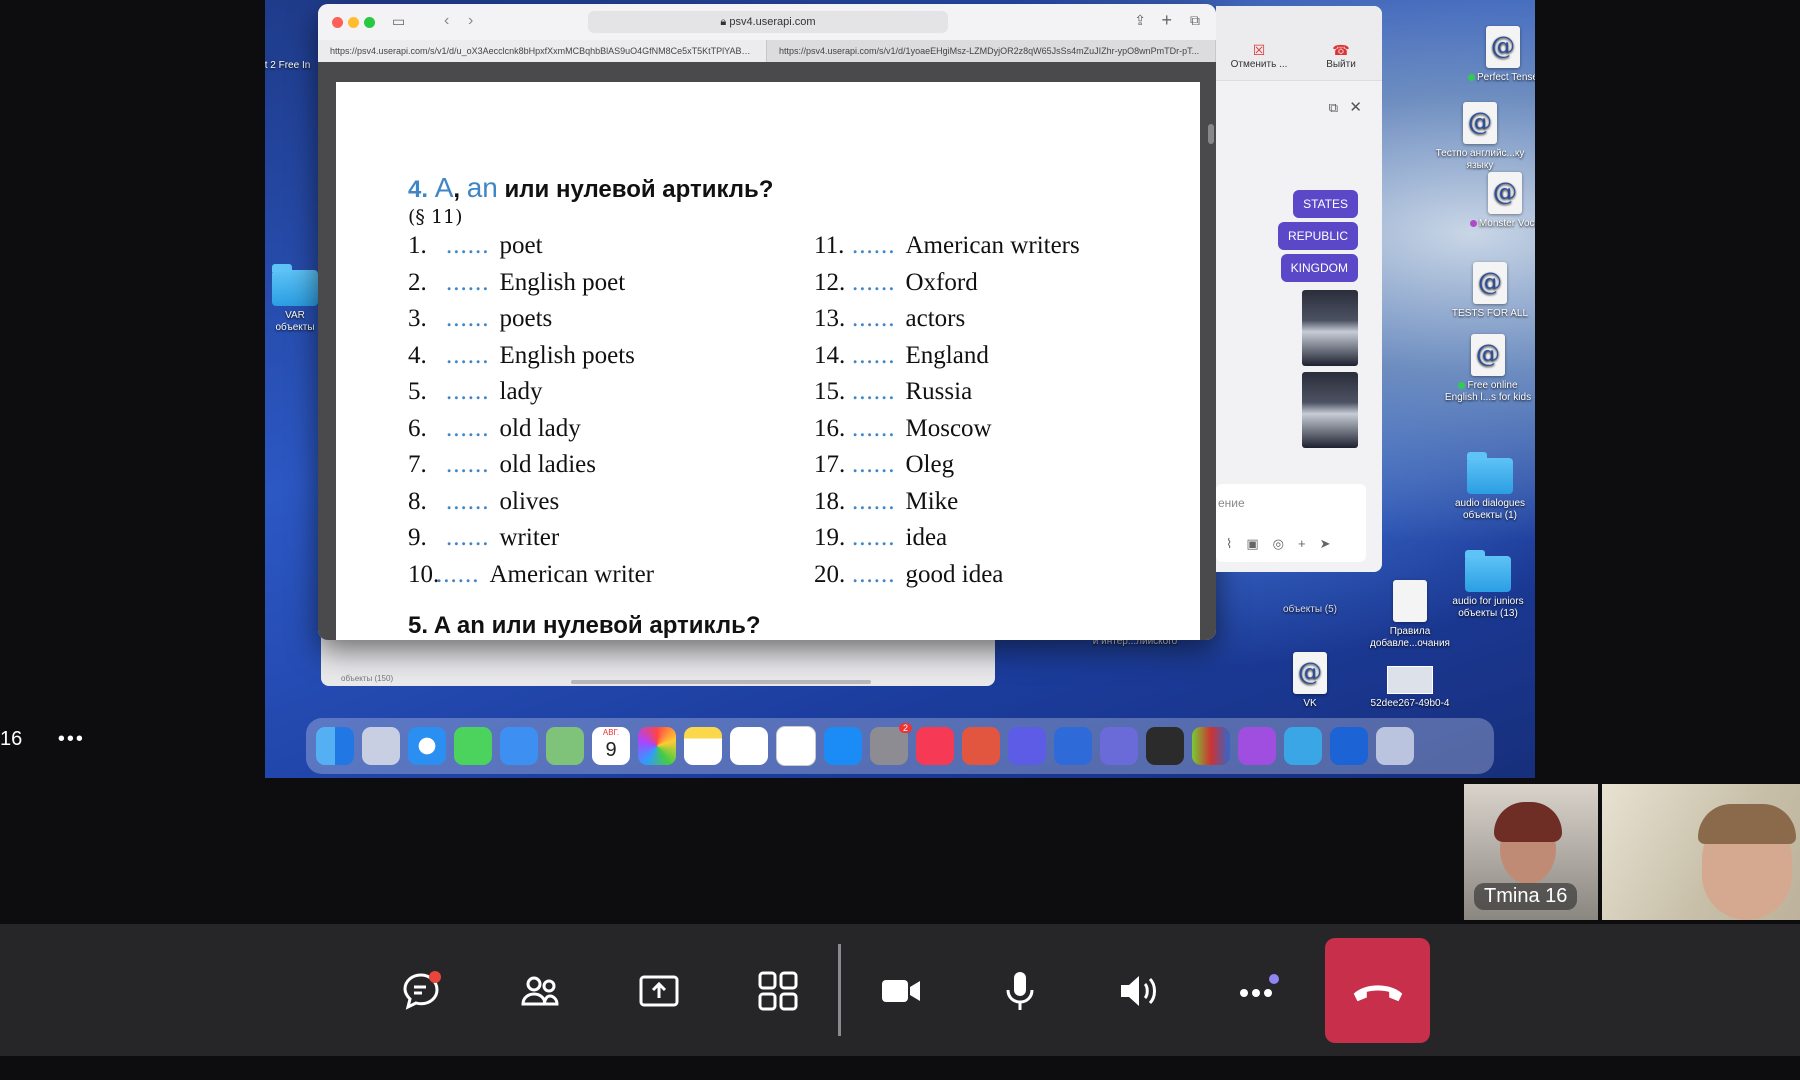 The image size is (1800, 1080). What do you see at coordinates (1073, 746) in the screenshot?
I see `remote-icon` at bounding box center [1073, 746].